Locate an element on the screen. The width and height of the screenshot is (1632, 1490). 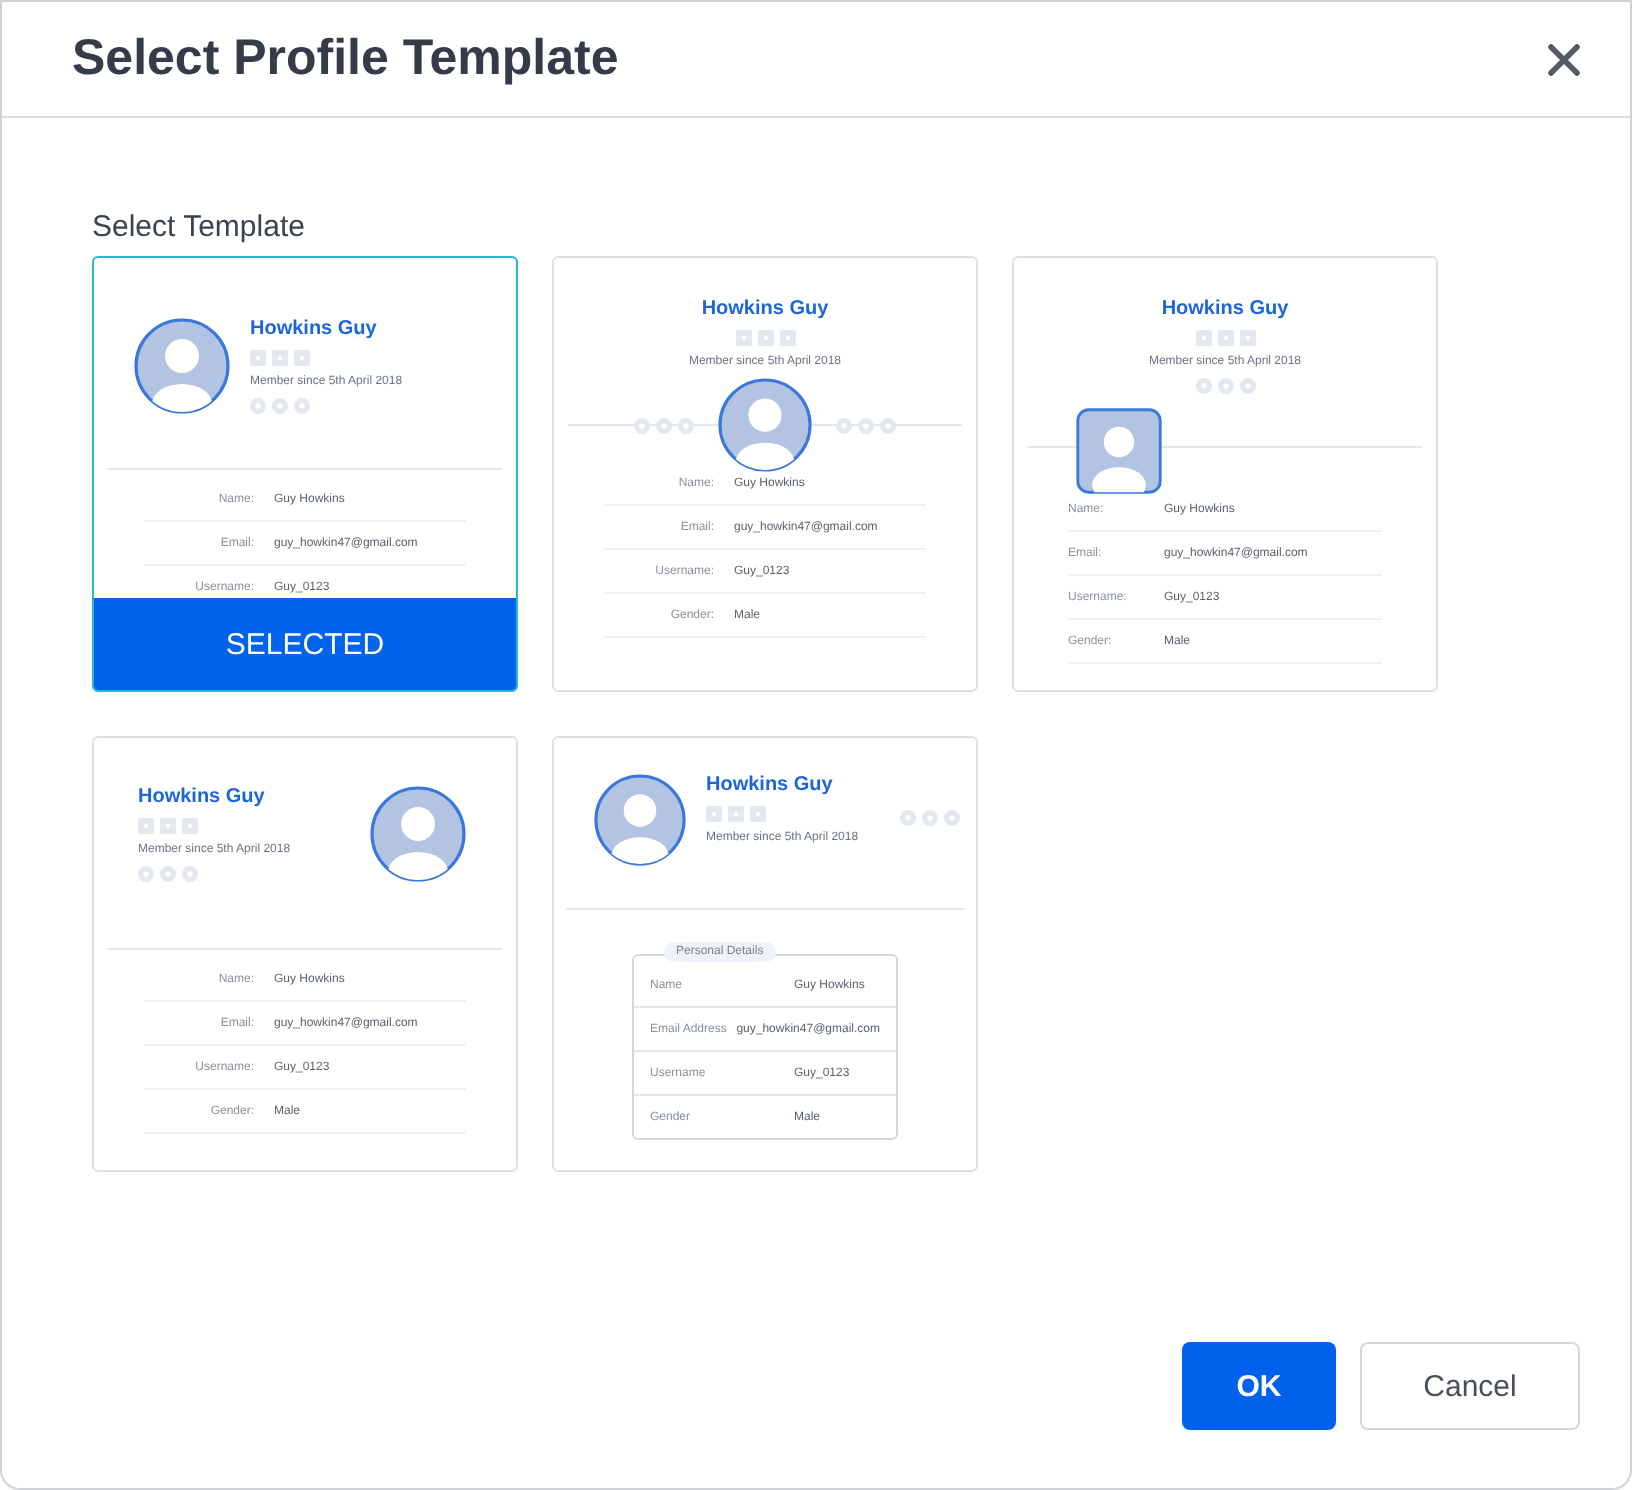
dialog-title: Select Profile Template is located at coordinates (345, 59).